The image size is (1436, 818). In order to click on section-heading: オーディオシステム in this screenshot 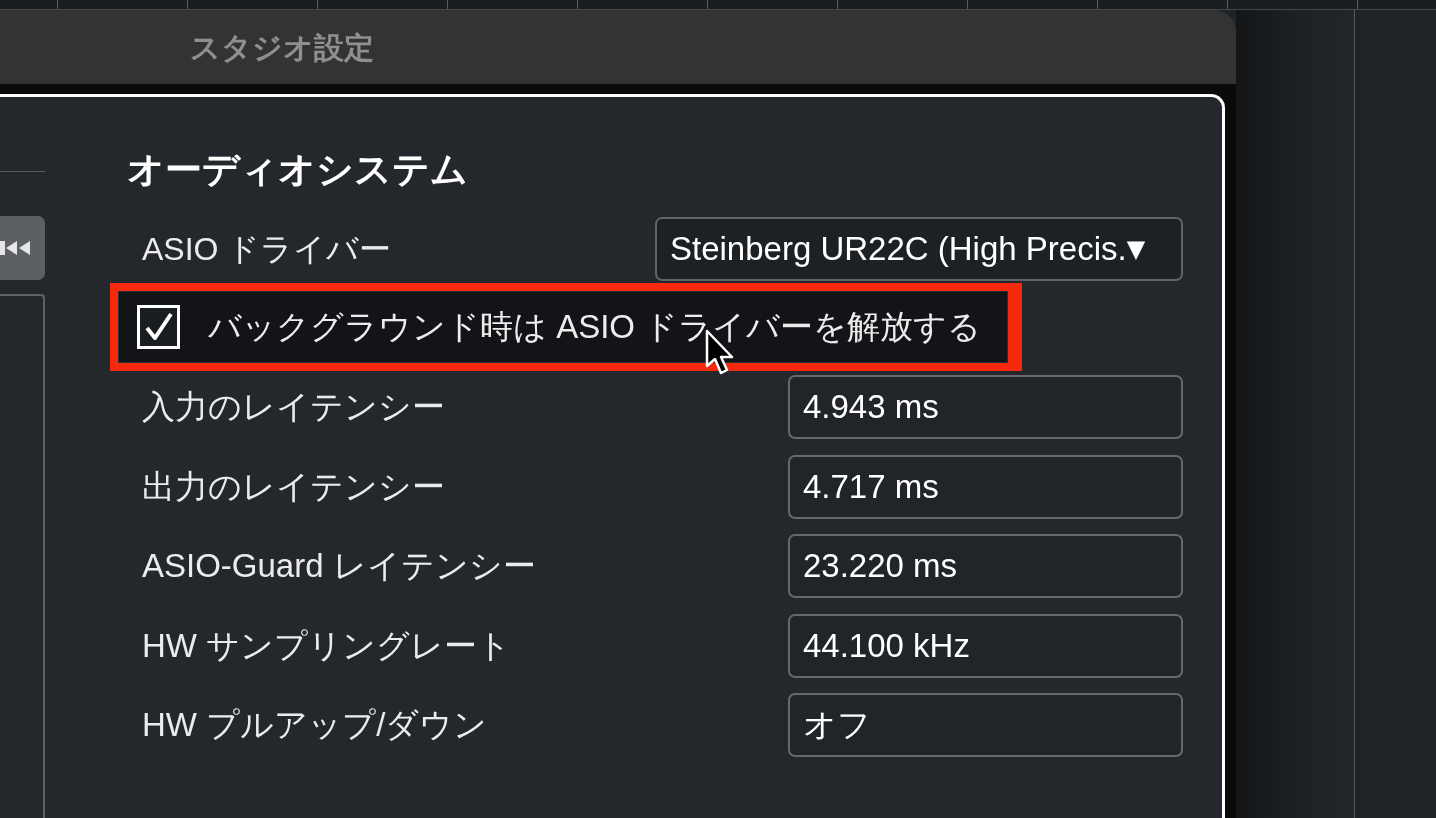, I will do `click(297, 170)`.